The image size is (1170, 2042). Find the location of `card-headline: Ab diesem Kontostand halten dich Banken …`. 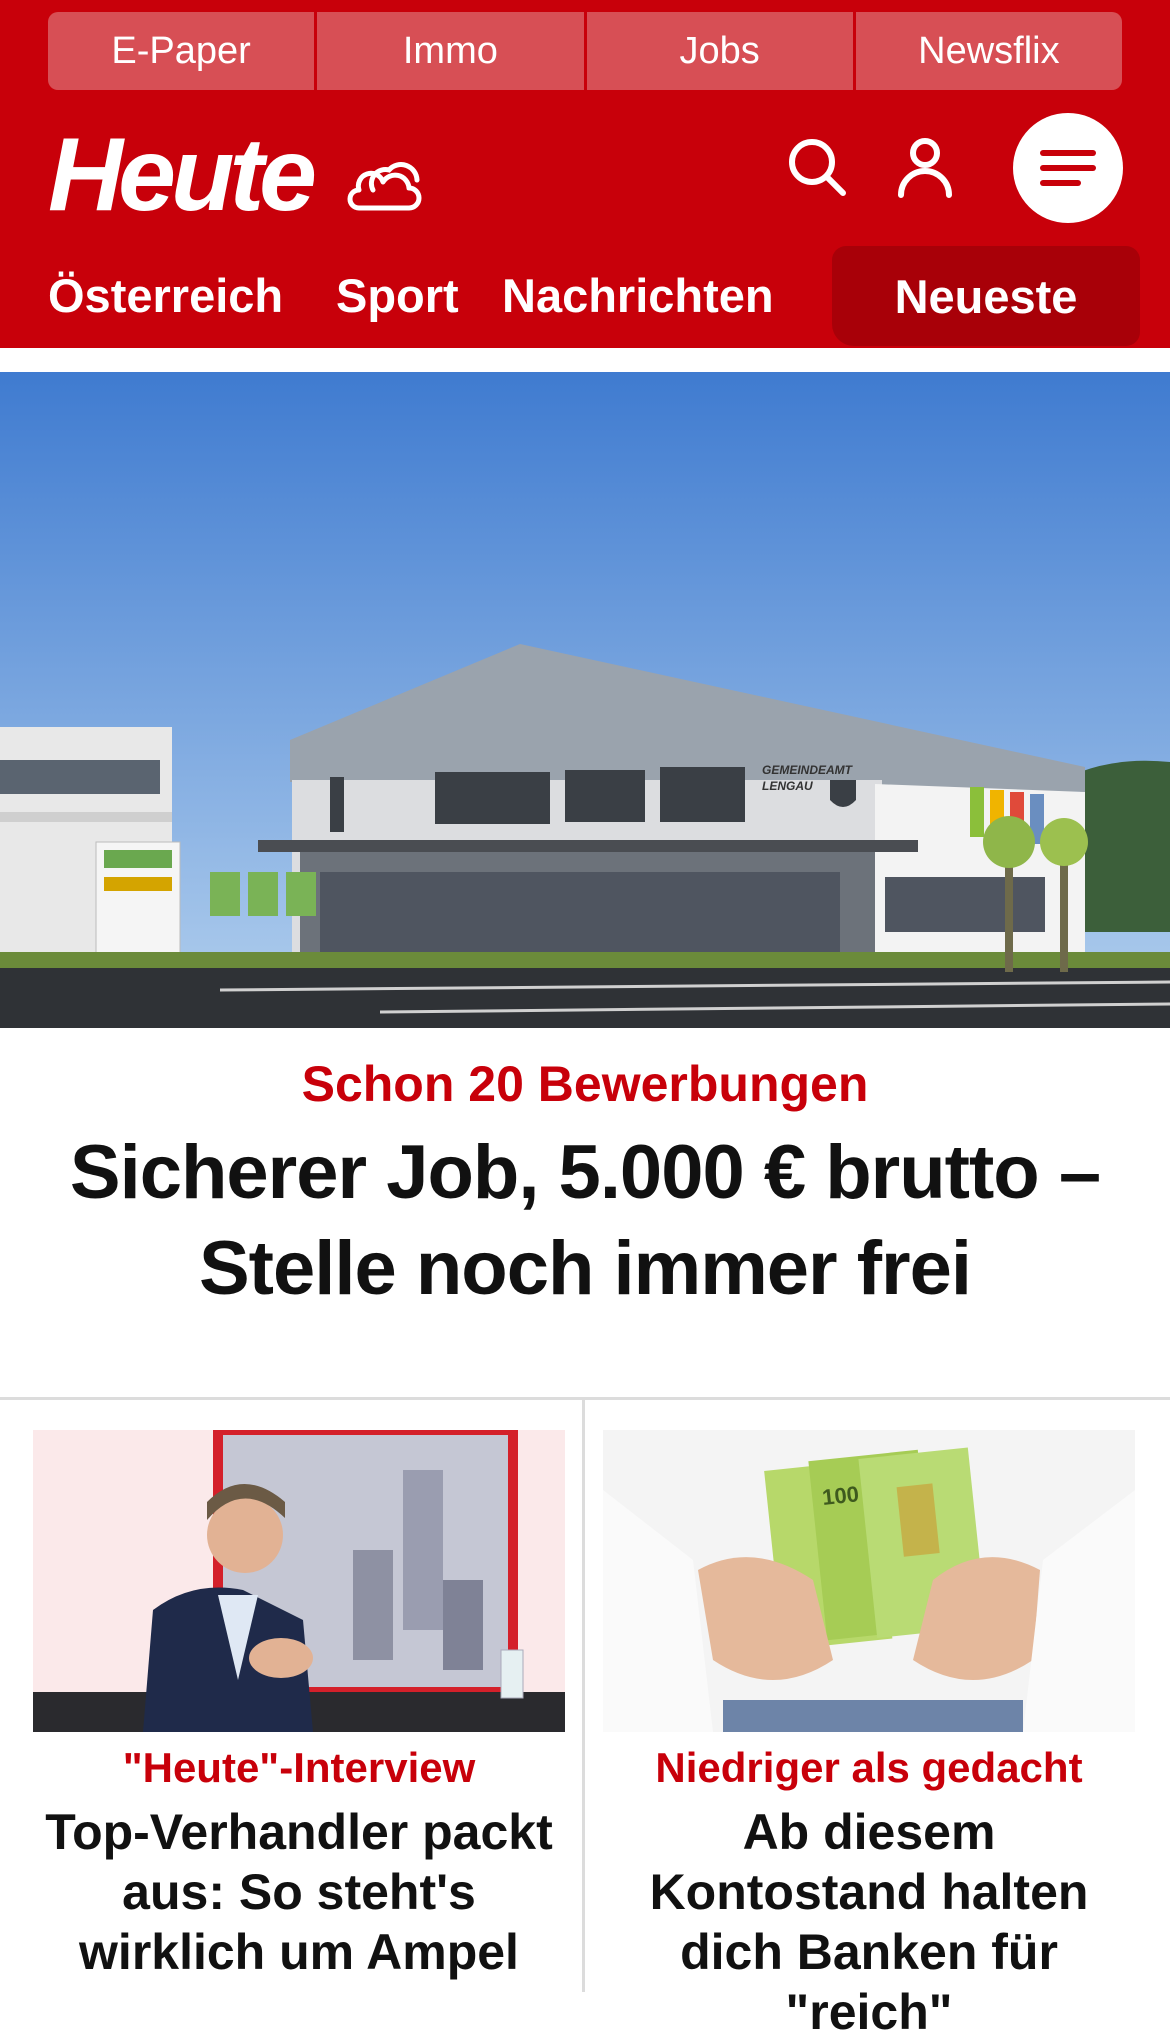

card-headline: Ab diesem Kontostand halten dich Banken … is located at coordinates (869, 1922).